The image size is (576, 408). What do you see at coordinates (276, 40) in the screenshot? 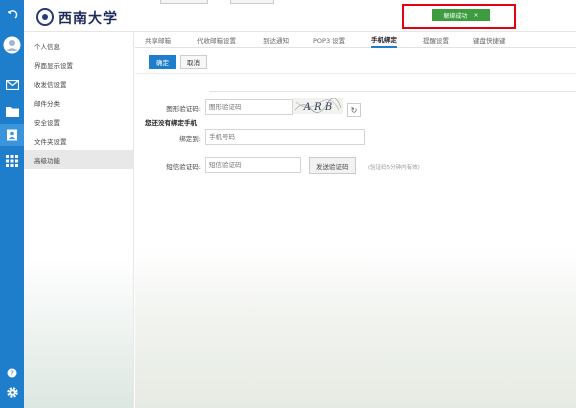
I see `tab-arrival-notice: 到达通知` at bounding box center [276, 40].